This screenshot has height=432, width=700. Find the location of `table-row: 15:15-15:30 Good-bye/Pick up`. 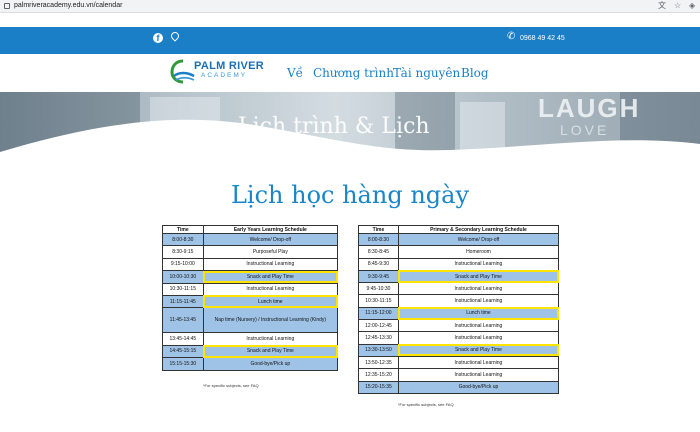

table-row: 15:15-15:30 Good-bye/Pick up is located at coordinates (250, 364).